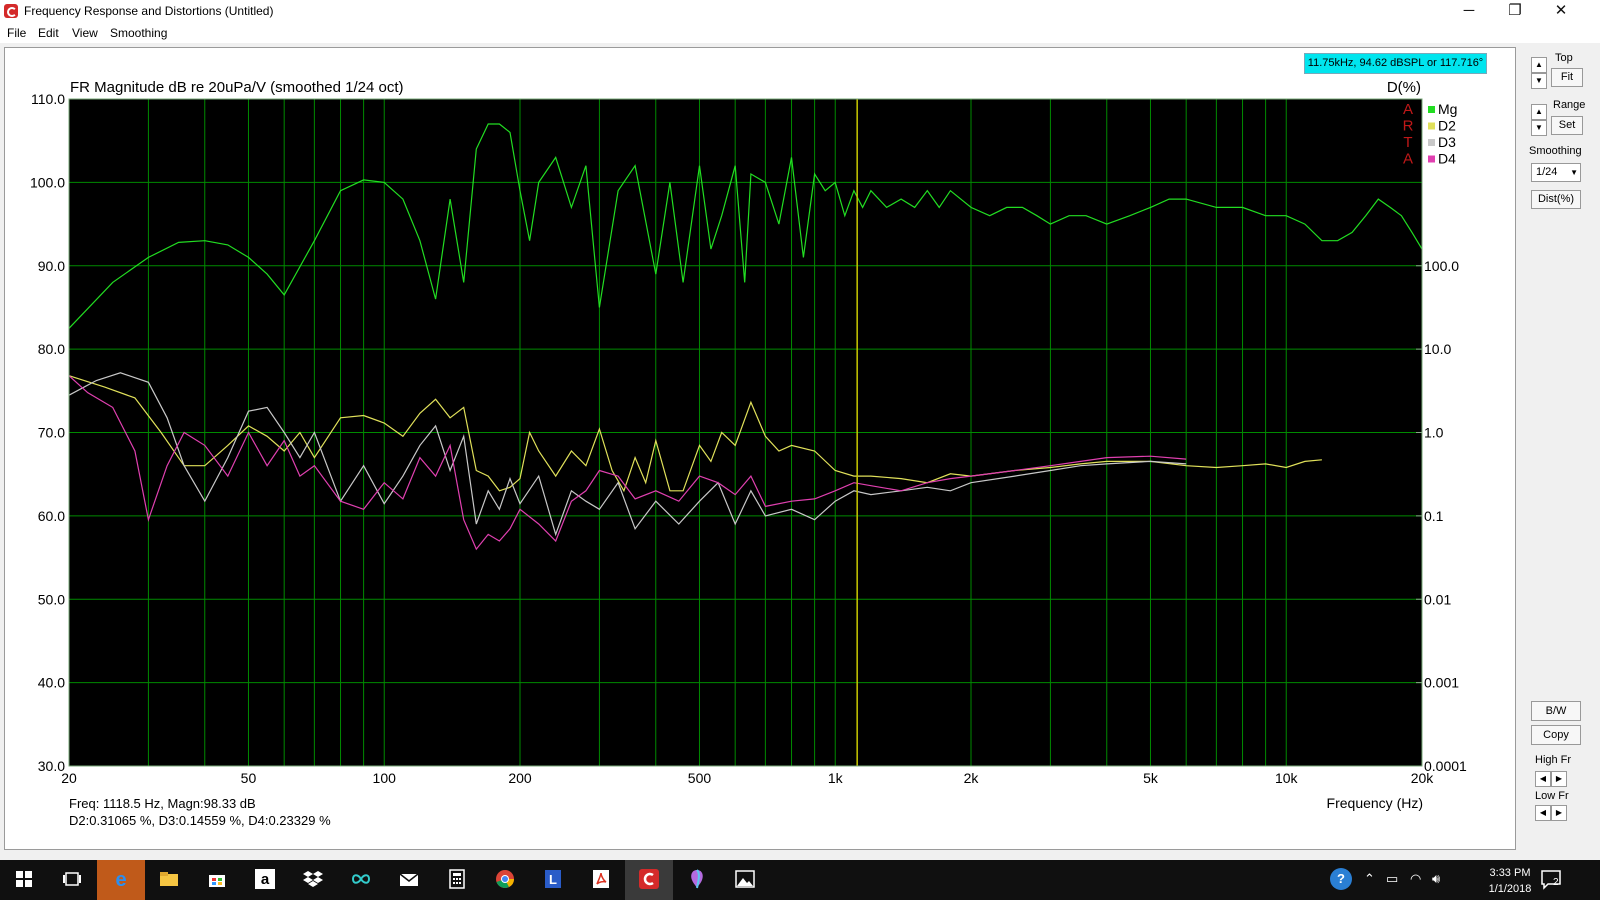  Describe the element at coordinates (1436, 879) in the screenshot. I see `volume-icon: 🔊︎` at that location.